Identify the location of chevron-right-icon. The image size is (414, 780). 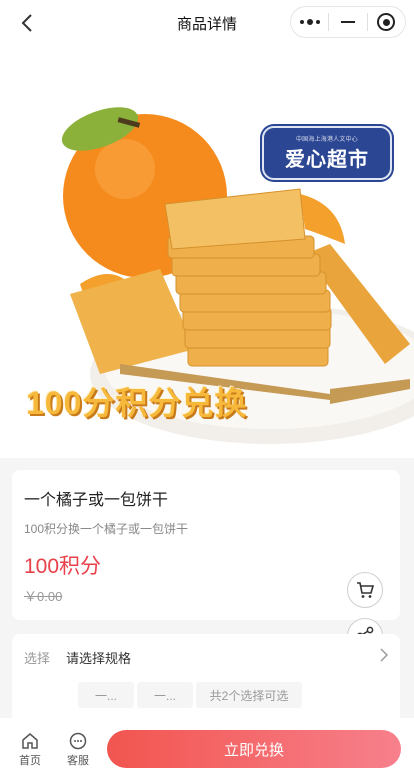
(384, 655).